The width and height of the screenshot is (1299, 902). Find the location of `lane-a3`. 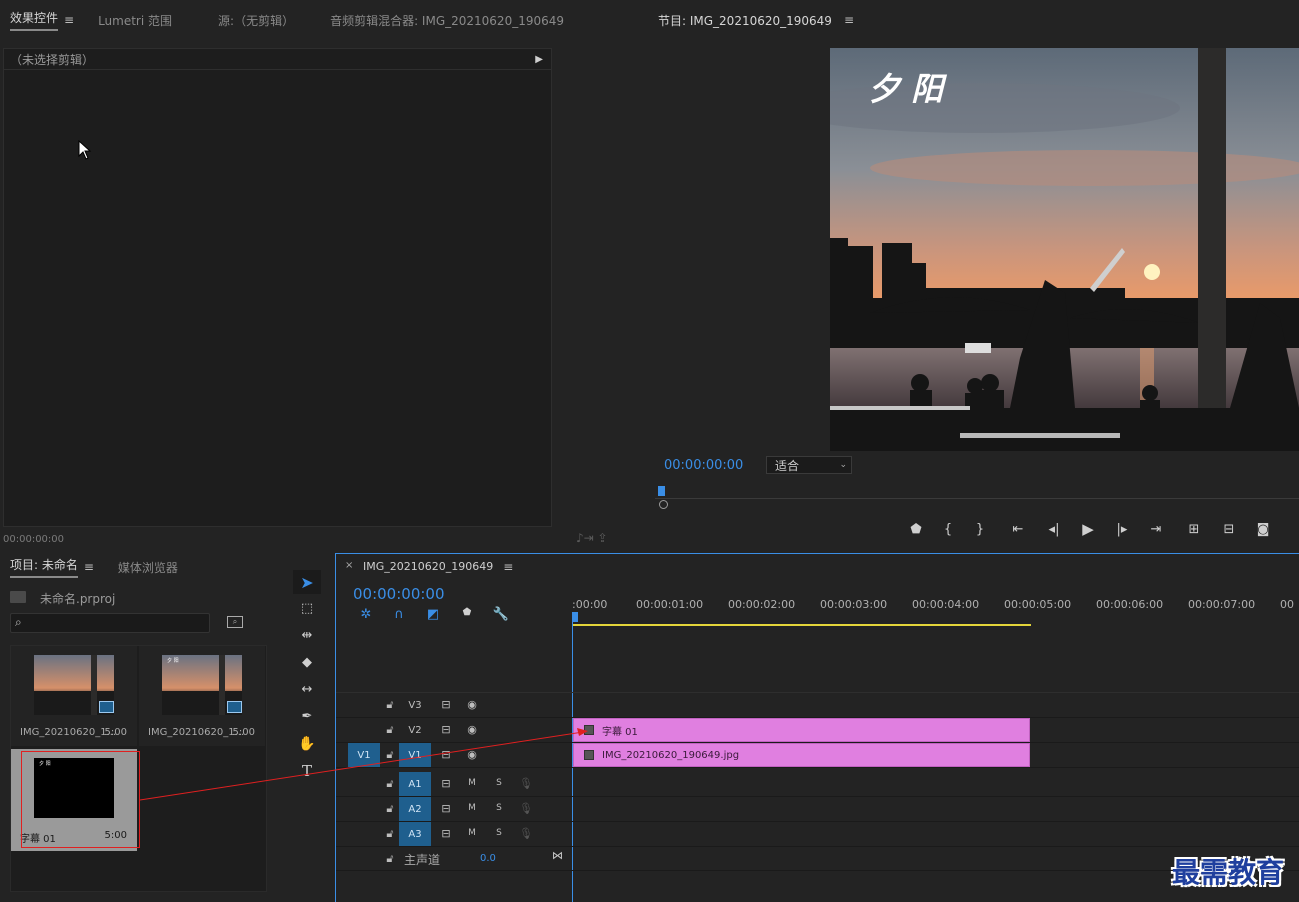

lane-a3 is located at coordinates (935, 834).